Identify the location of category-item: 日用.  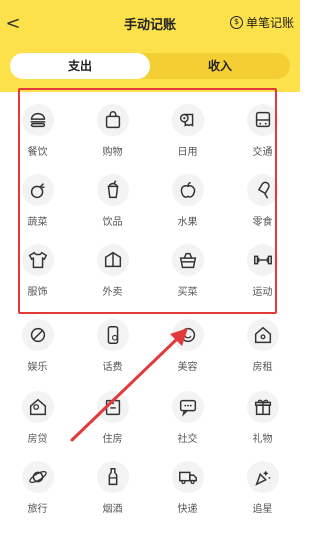
(187, 134).